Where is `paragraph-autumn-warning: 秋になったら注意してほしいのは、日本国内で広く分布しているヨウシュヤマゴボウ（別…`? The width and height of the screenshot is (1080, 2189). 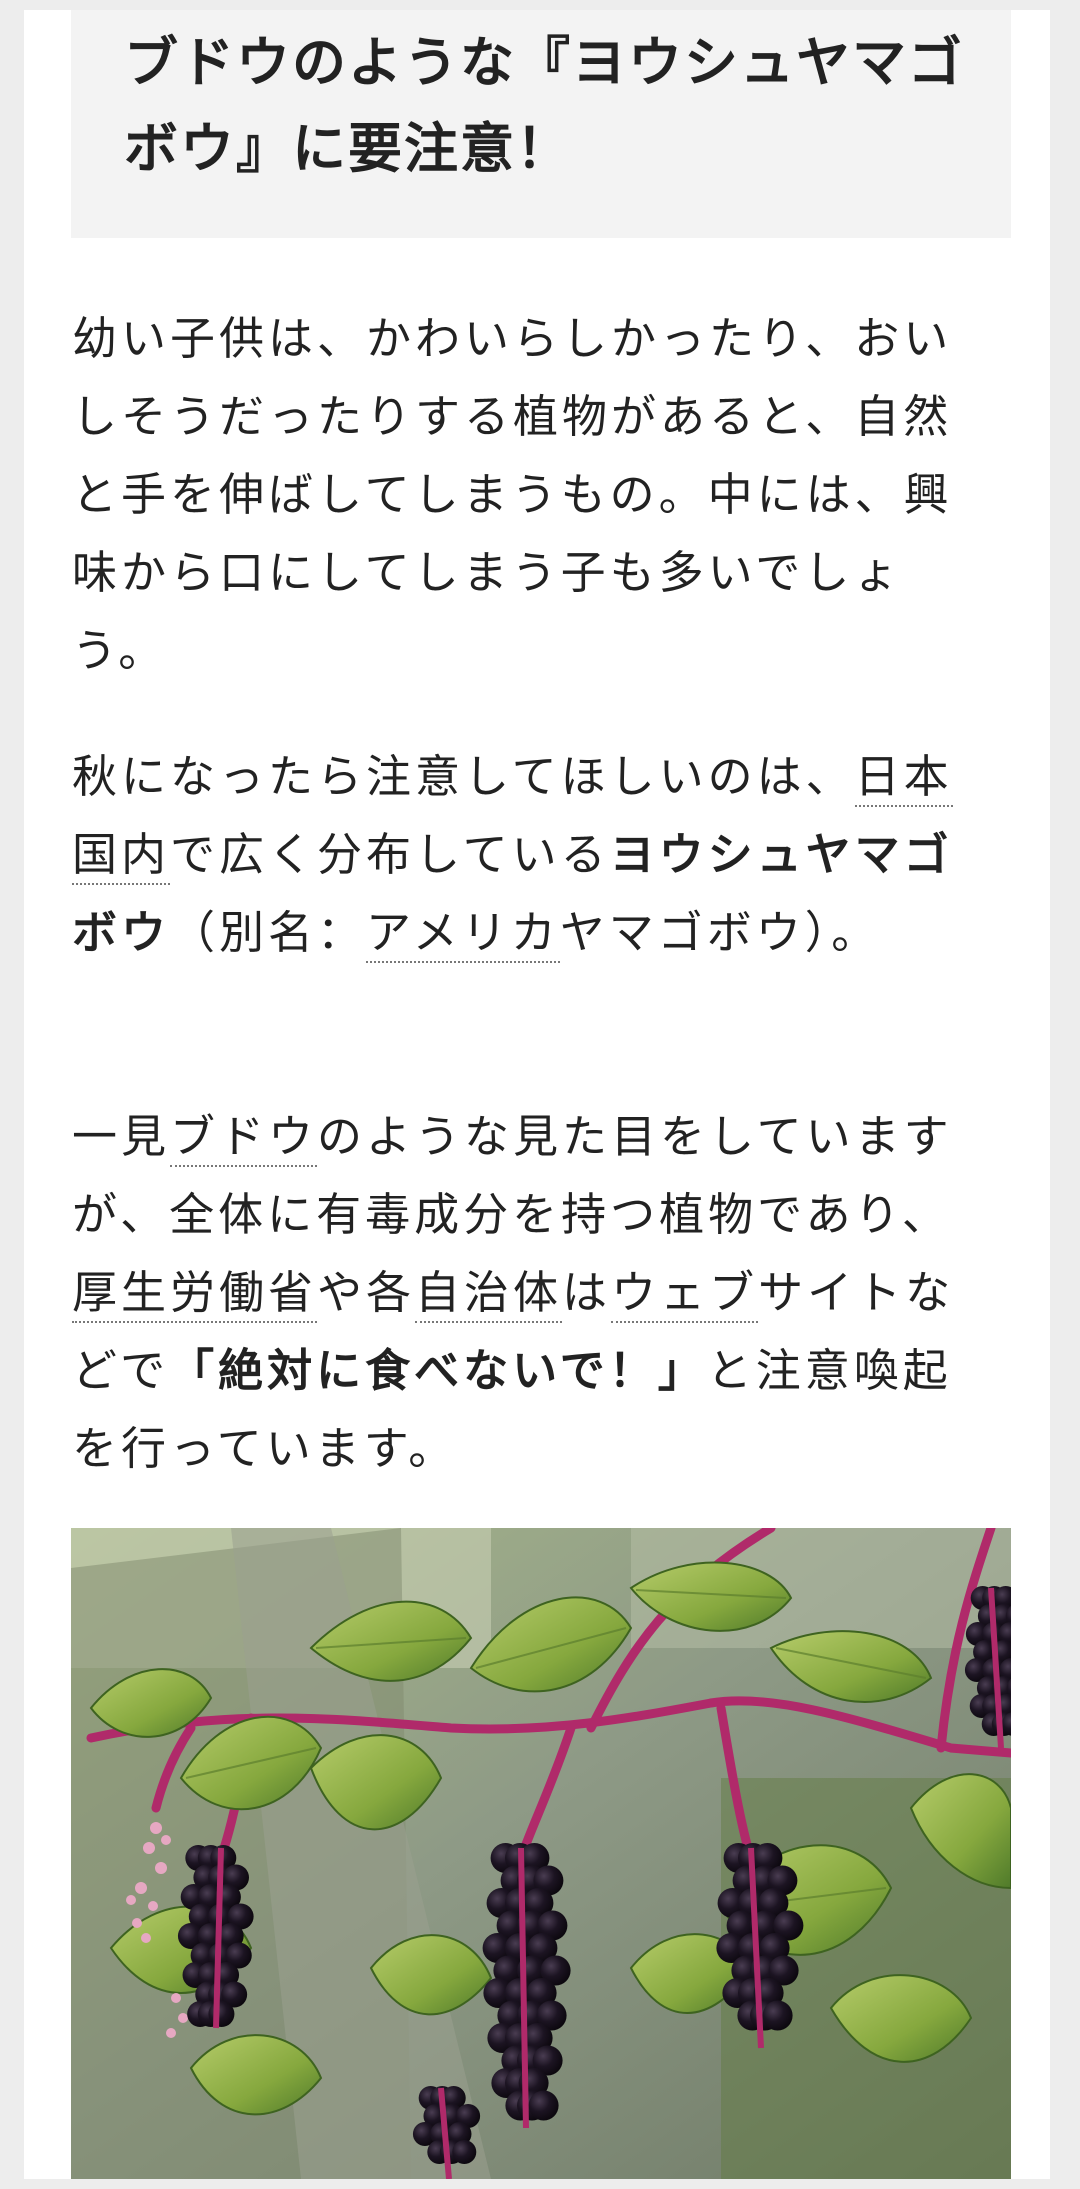
paragraph-autumn-warning: 秋になったら注意してほしいのは、日本国内で広く分布しているヨウシュヤマゴボウ（別… is located at coordinates (532, 855).